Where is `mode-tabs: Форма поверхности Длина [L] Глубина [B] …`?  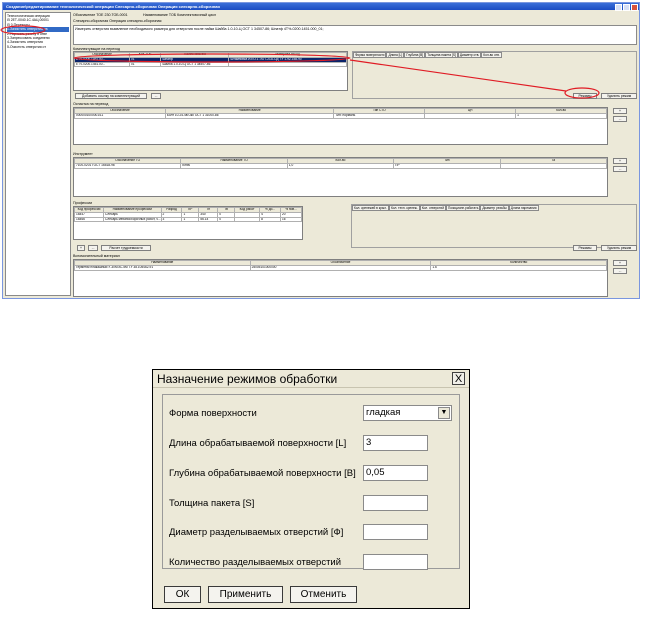
mode-tabs: Форма поверхности Длина [L] Глубина [B] … is located at coordinates (427, 55).